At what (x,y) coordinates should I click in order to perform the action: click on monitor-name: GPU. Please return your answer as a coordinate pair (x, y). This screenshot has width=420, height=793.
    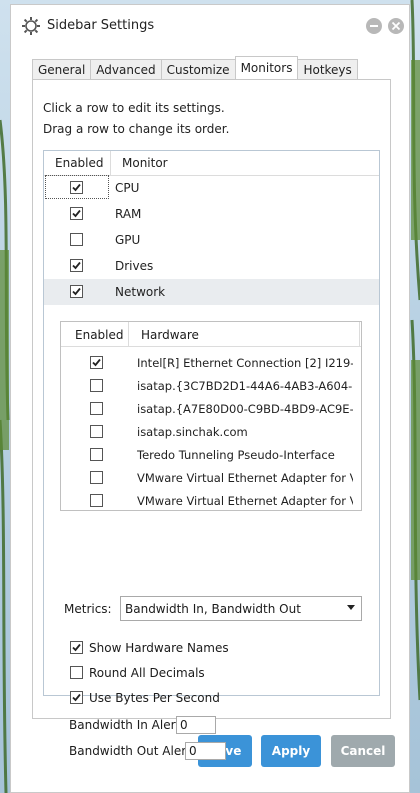
    Looking at the image, I should click on (128, 240).